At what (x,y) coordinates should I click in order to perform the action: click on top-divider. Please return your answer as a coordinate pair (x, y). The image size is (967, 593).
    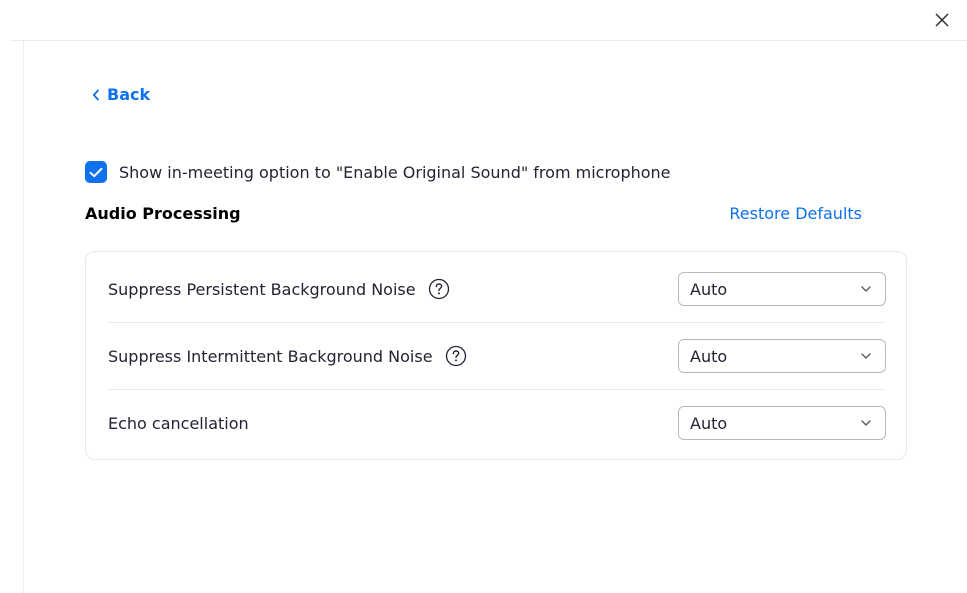
    Looking at the image, I should click on (488, 40).